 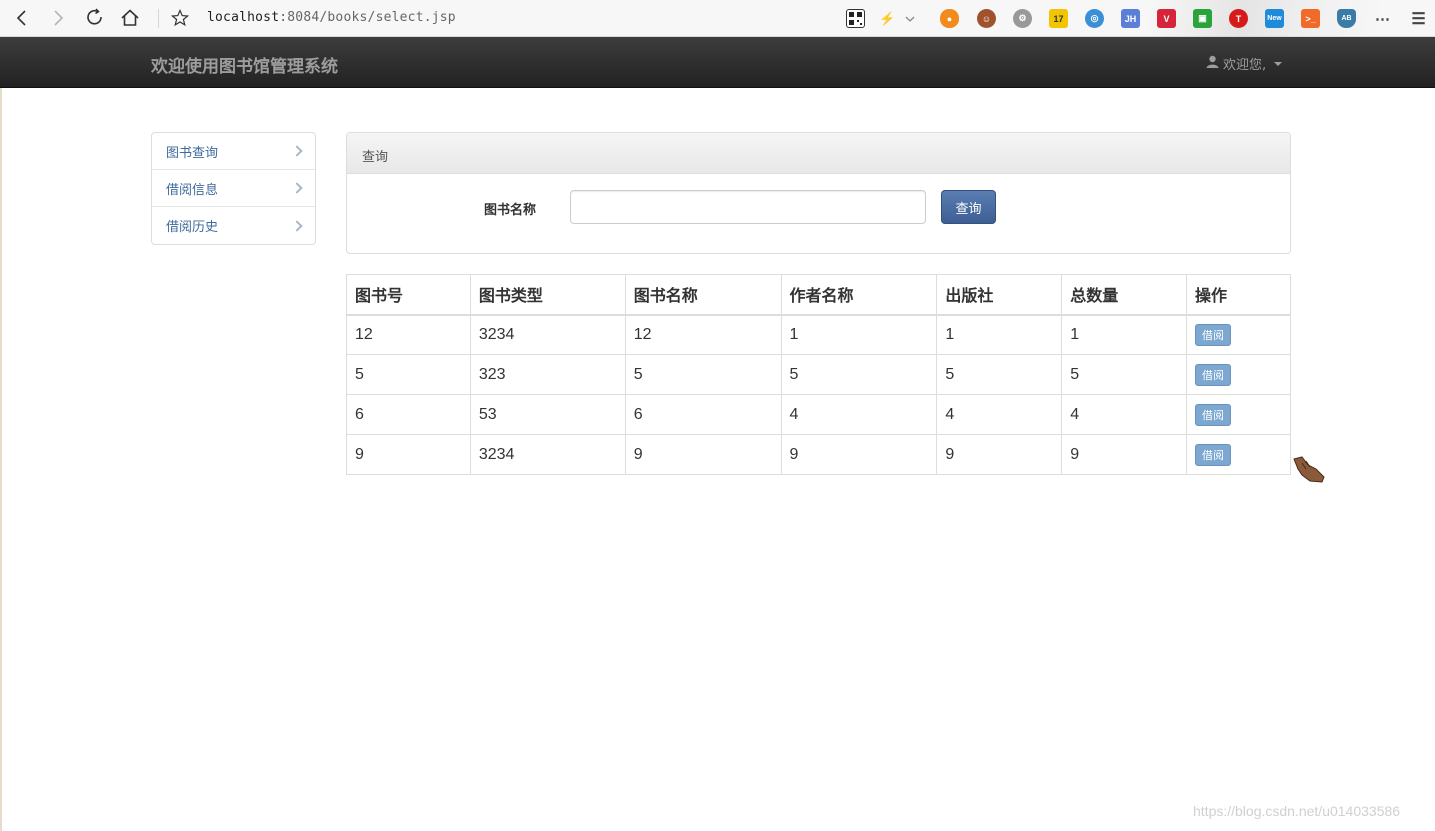 What do you see at coordinates (855, 18) in the screenshot?
I see `qr-code-icon` at bounding box center [855, 18].